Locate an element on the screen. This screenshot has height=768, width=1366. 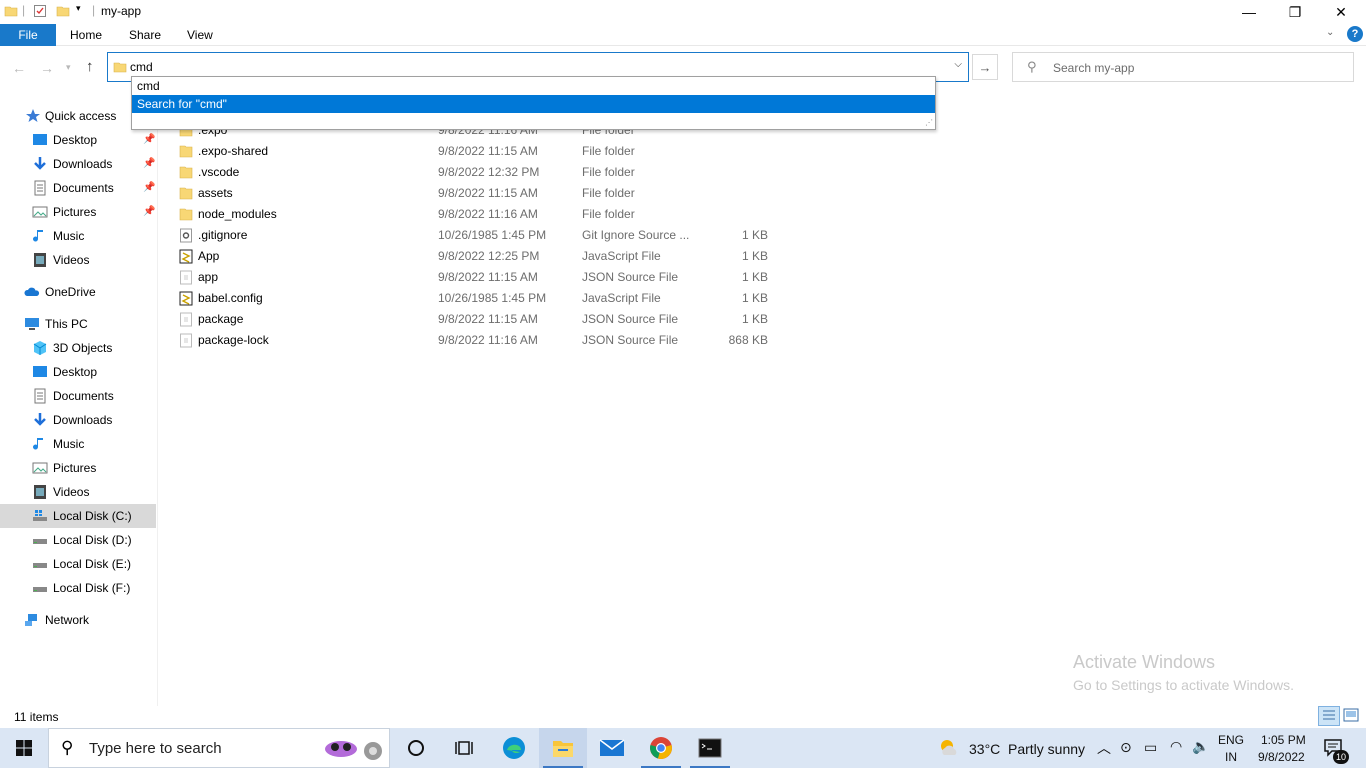
forward-icon: → is located at coordinates (47, 68).